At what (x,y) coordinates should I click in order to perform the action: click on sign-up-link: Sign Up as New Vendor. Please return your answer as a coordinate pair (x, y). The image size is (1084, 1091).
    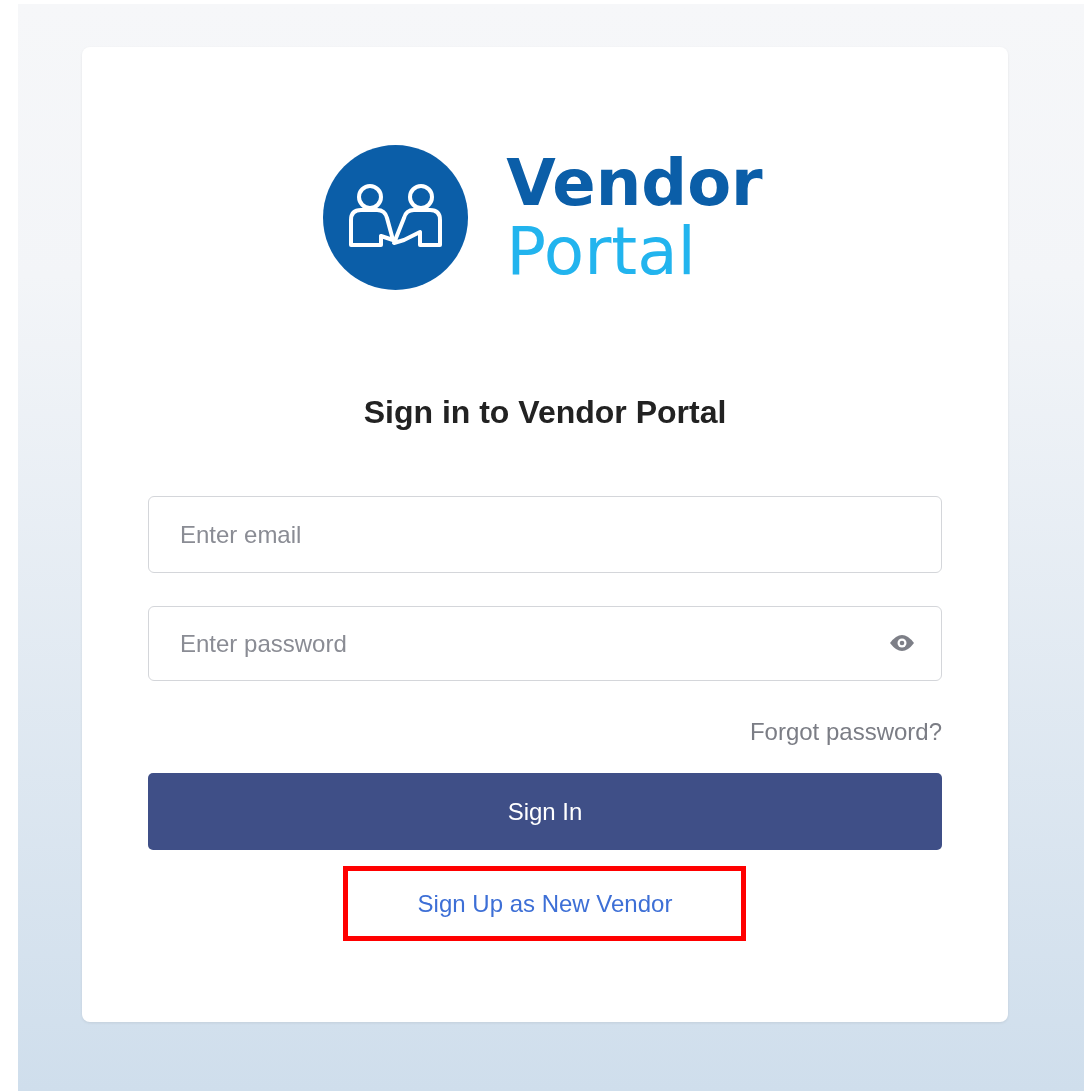
    Looking at the image, I should click on (545, 903).